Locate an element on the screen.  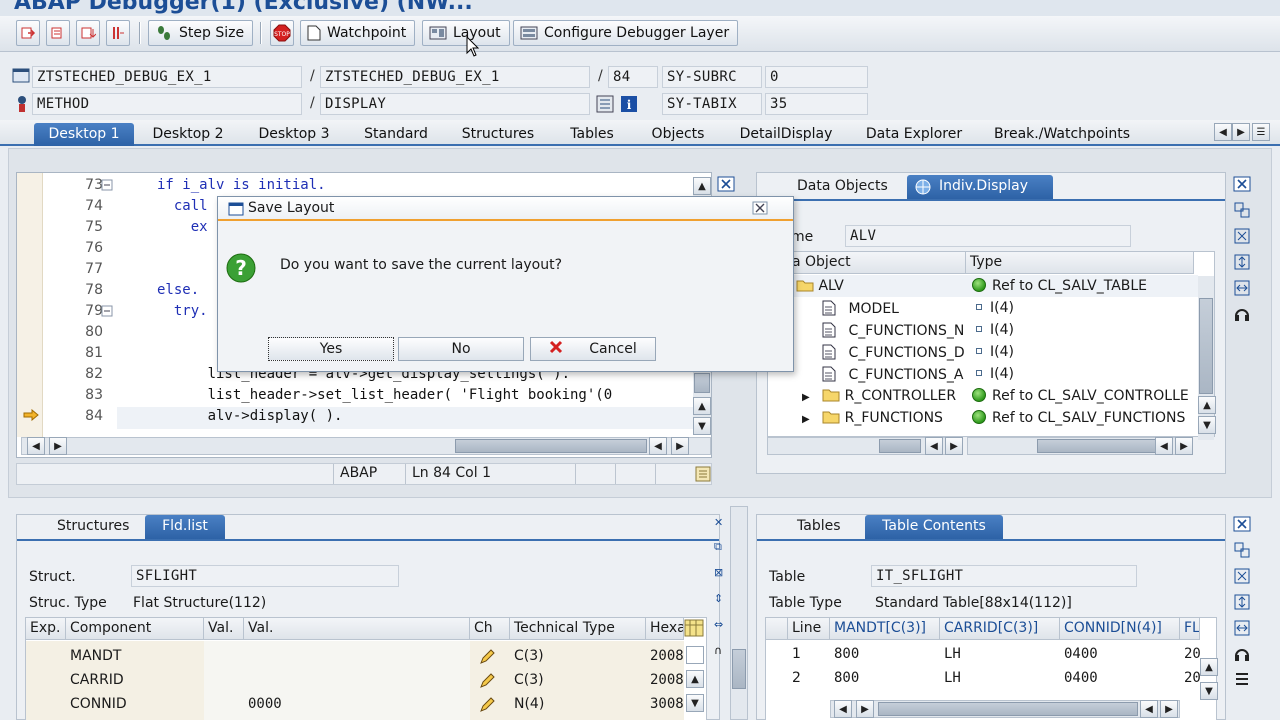
tree-row-r-controller: ▶ R_CONTROLLER is located at coordinates (882, 397).